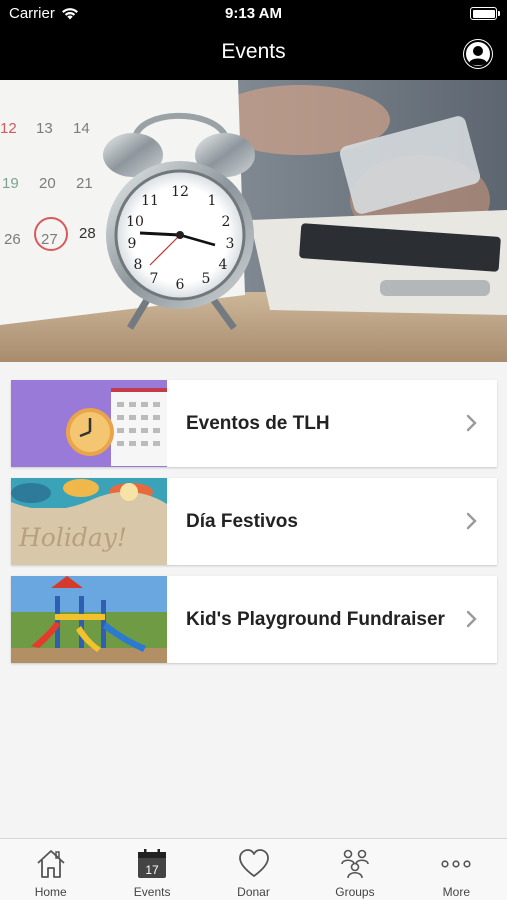  I want to click on svg-text: 2, so click(226, 222).